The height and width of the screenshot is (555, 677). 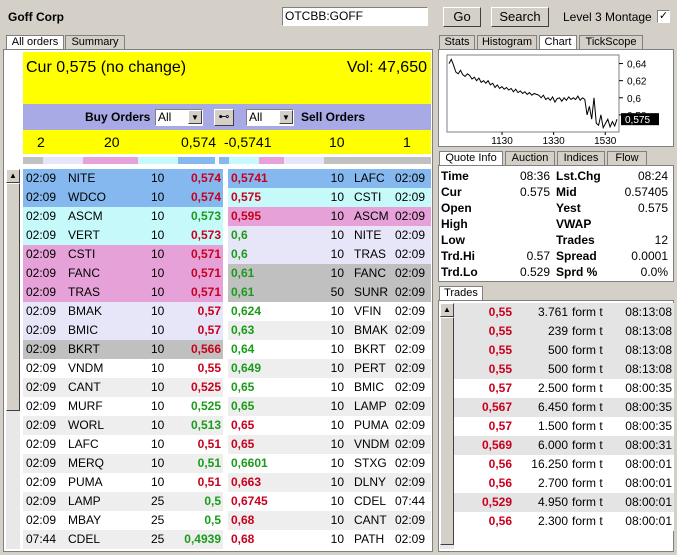 I want to click on search-button: Search, so click(x=520, y=17).